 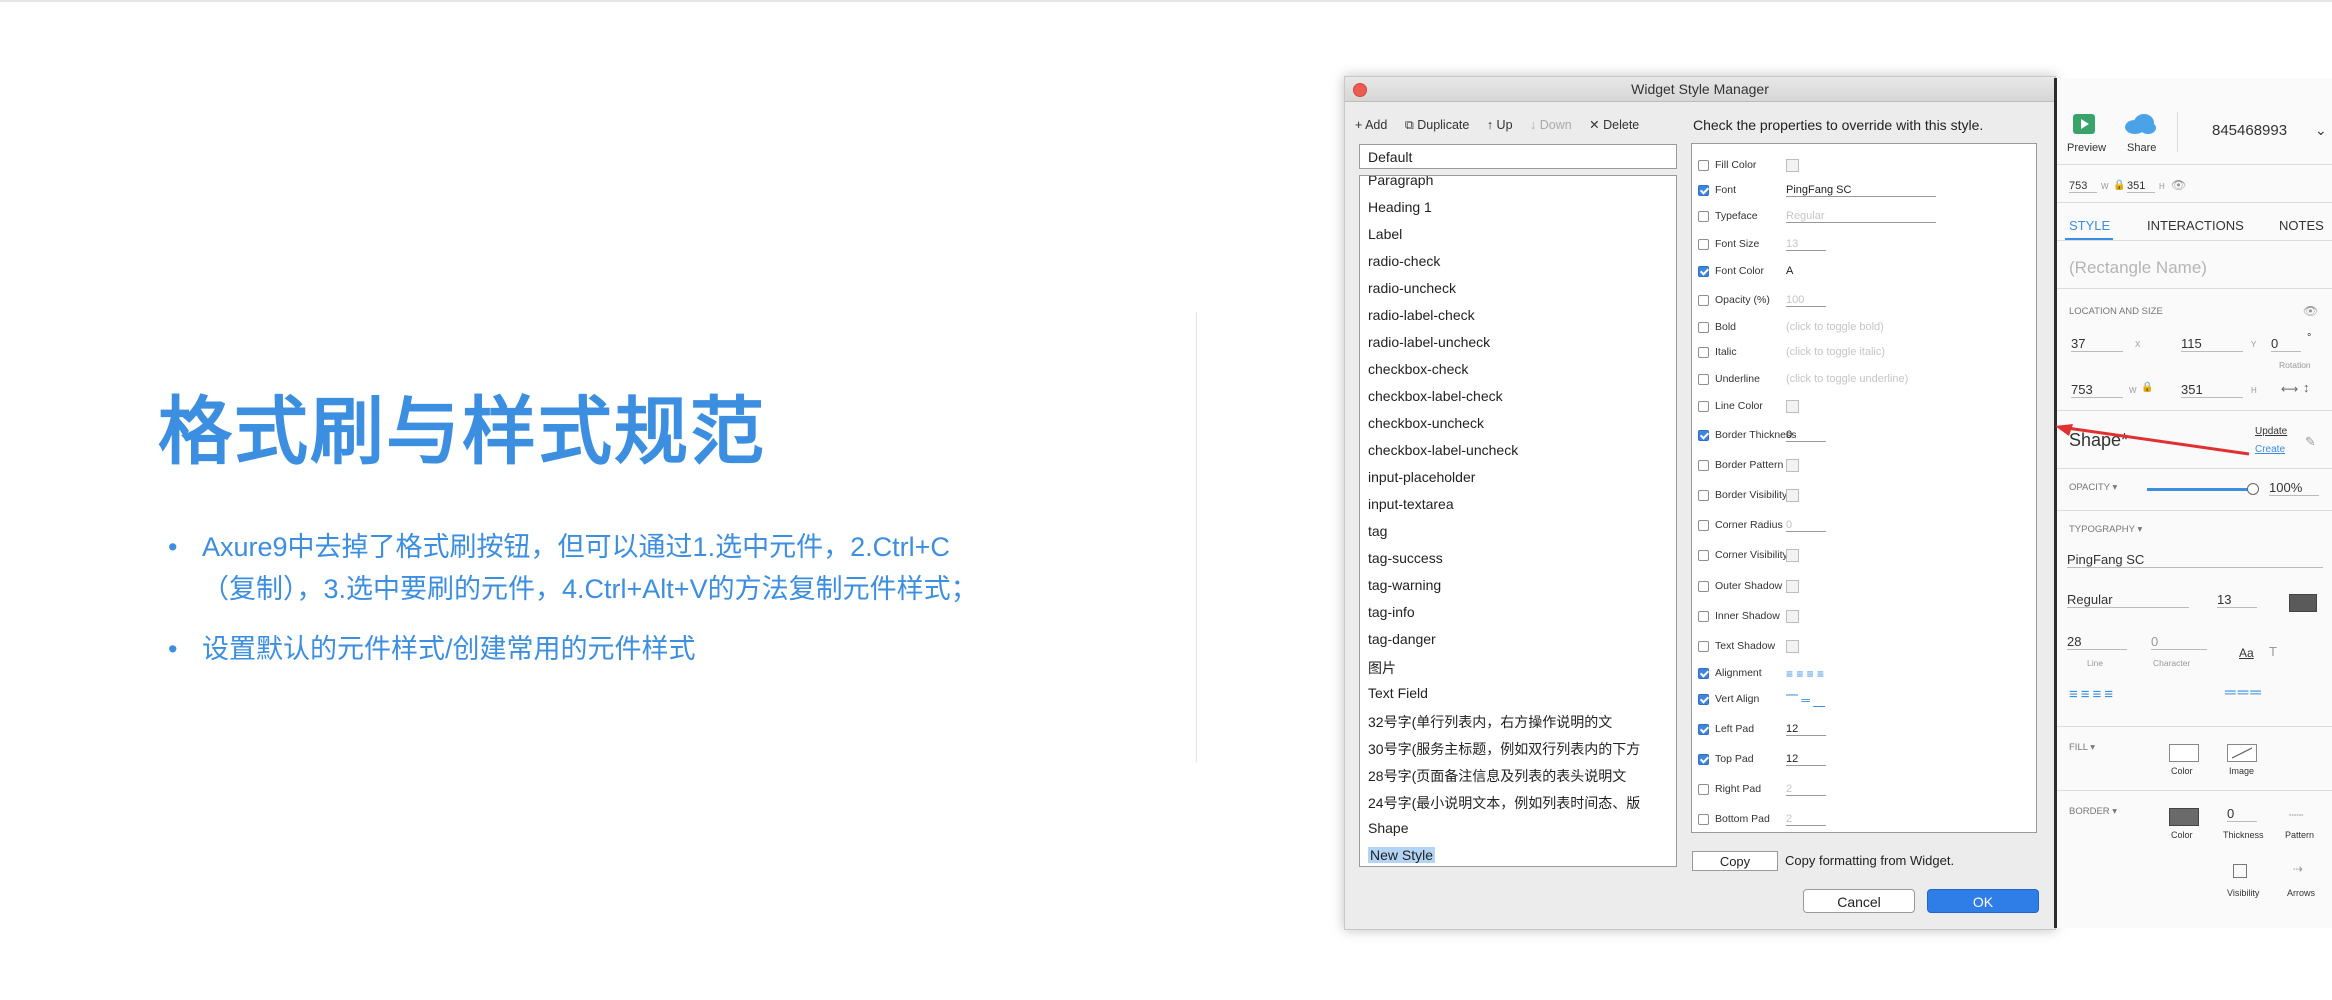 What do you see at coordinates (1520, 722) in the screenshot?
I see `style-list-item: 32号字(单行列表内，右方操作说明的文` at bounding box center [1520, 722].